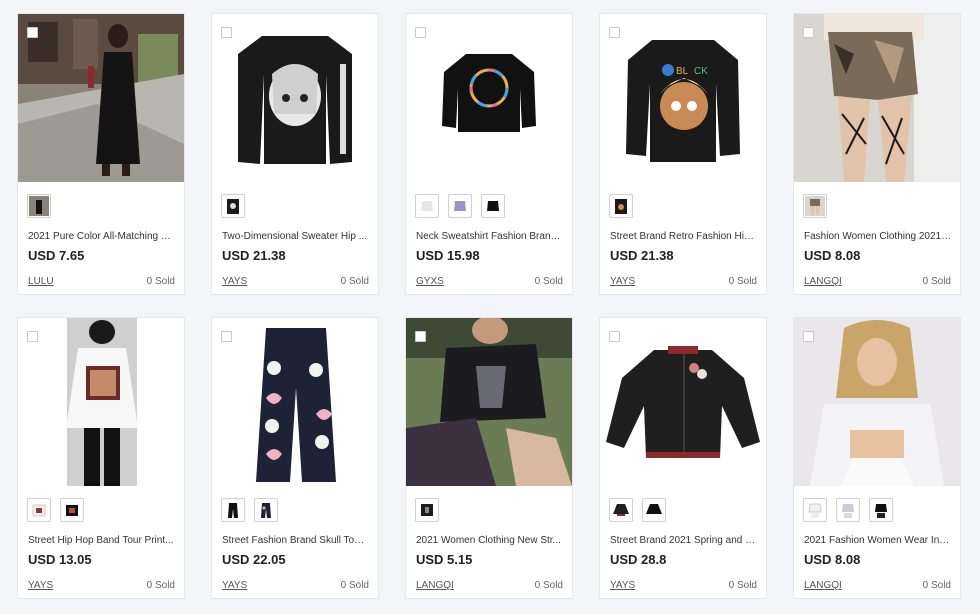 The image size is (980, 614). Describe the element at coordinates (683, 98) in the screenshot. I see `product-image: BL CK` at that location.